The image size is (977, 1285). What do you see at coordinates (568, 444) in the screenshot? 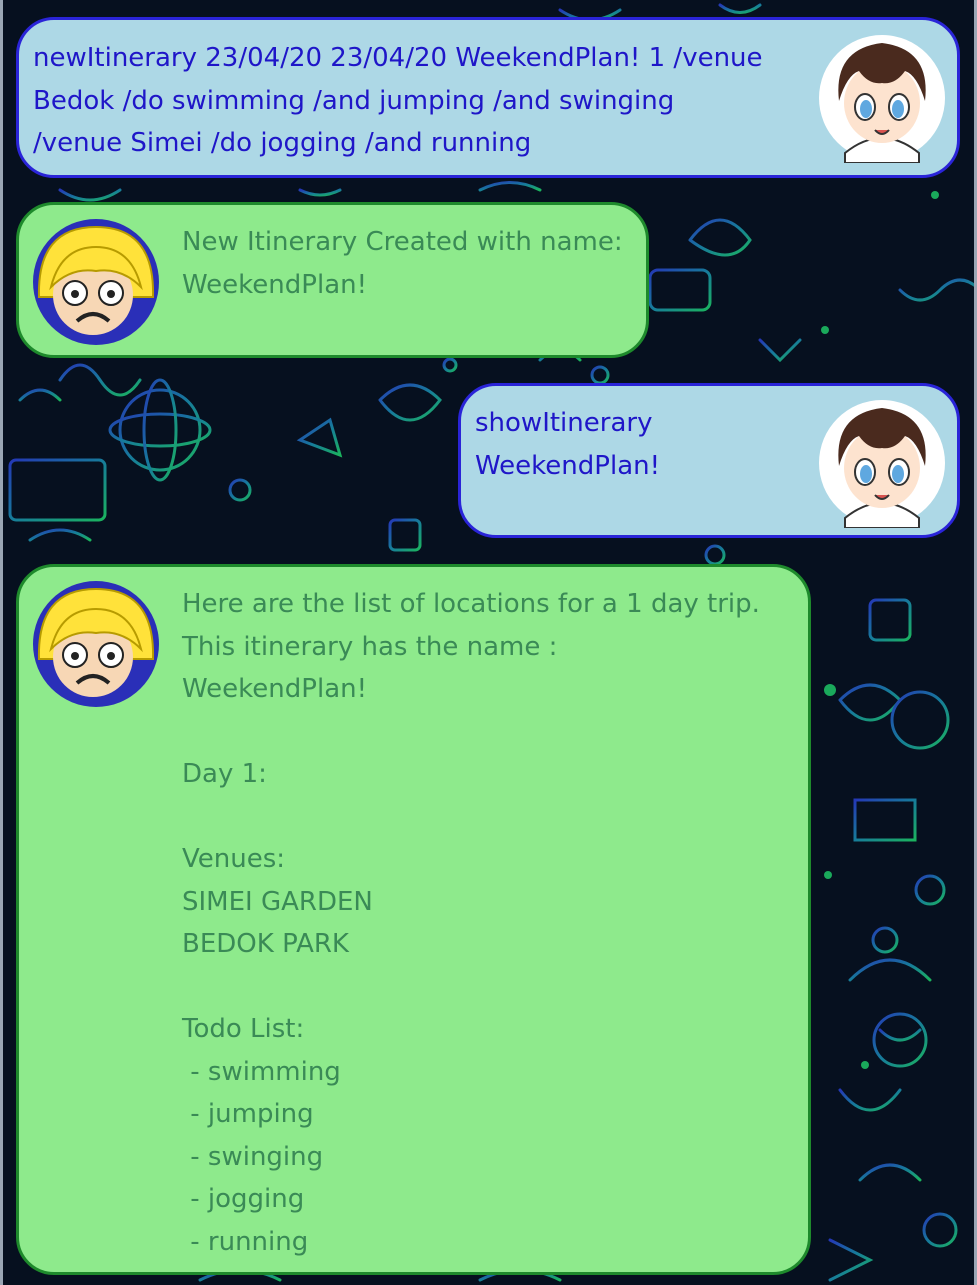
I see `message-text: showItinerary WeekendPlan!` at bounding box center [568, 444].